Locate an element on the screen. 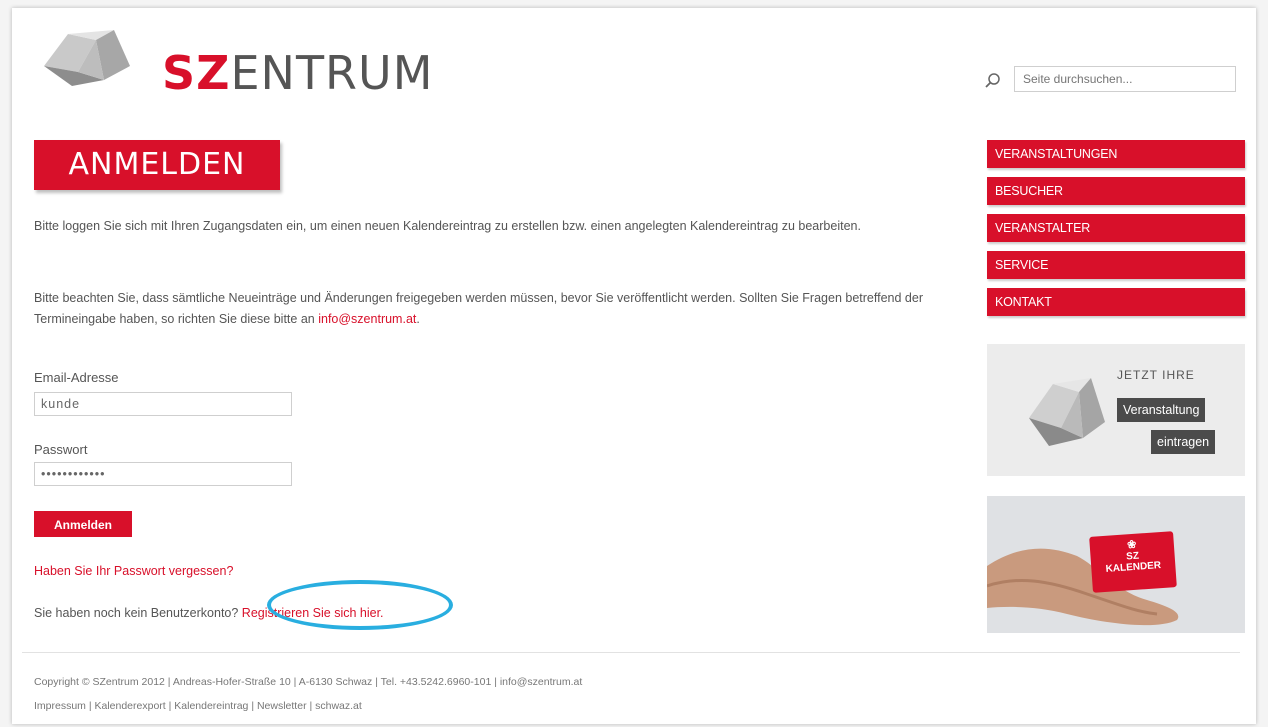 The height and width of the screenshot is (727, 1268). logo-gem-icon is located at coordinates (87, 58).